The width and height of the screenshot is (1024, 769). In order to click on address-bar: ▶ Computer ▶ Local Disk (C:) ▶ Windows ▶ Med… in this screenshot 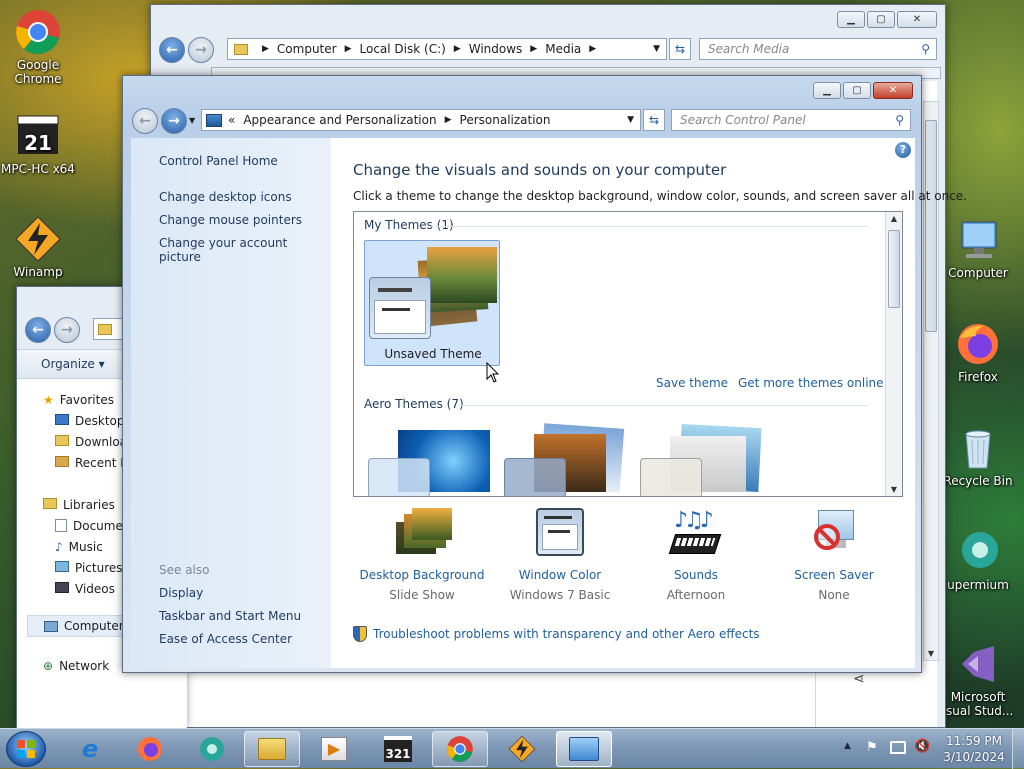, I will do `click(447, 49)`.